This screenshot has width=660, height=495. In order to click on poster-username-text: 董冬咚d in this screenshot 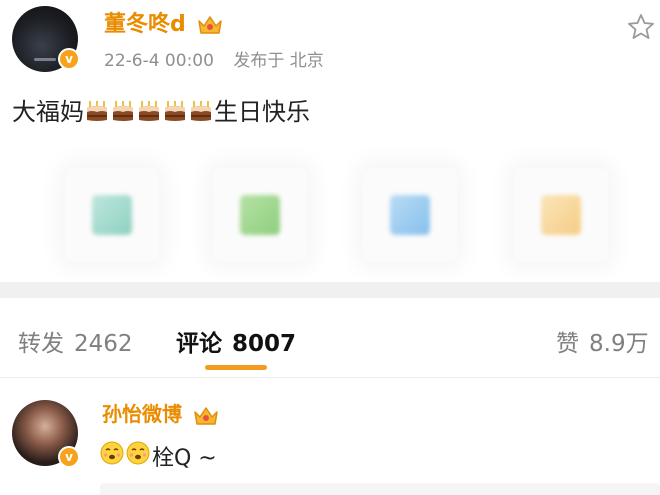, I will do `click(145, 24)`.